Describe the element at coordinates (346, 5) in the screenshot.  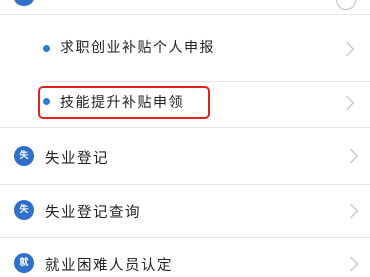
I see `expand-toggle-icon` at that location.